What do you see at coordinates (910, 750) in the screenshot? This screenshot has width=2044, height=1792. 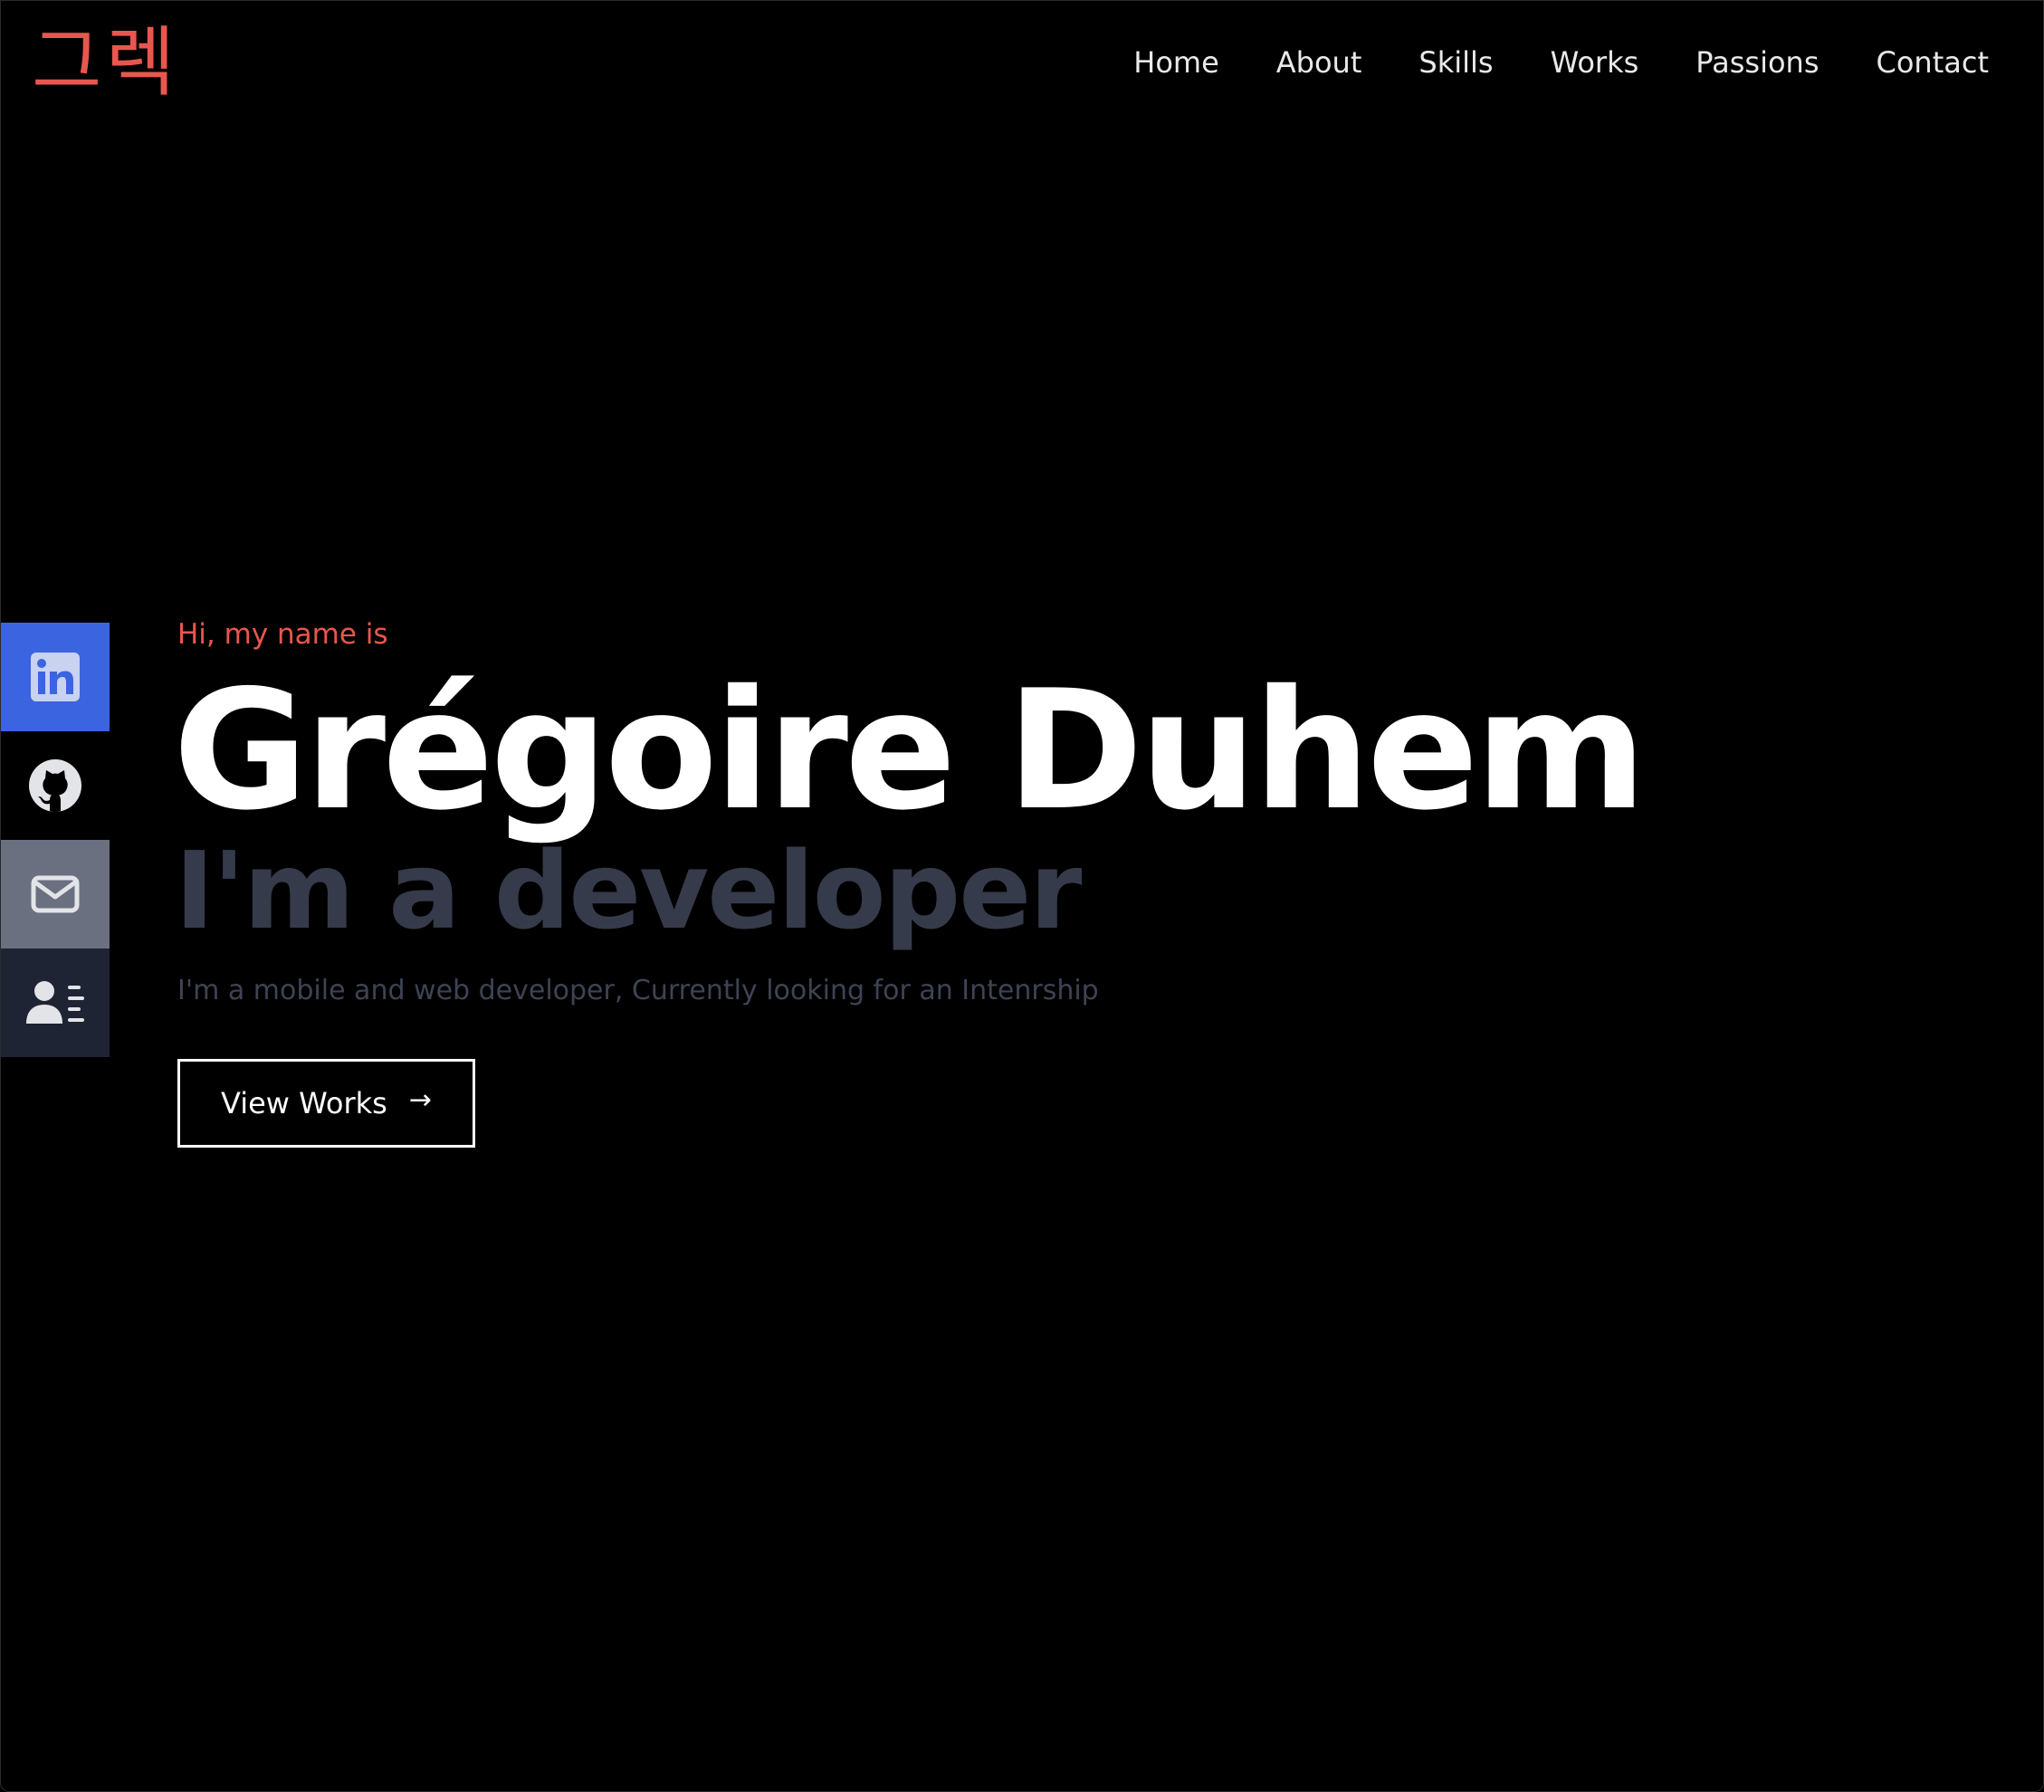 I see `hero-name: Grégoire Duhem` at bounding box center [910, 750].